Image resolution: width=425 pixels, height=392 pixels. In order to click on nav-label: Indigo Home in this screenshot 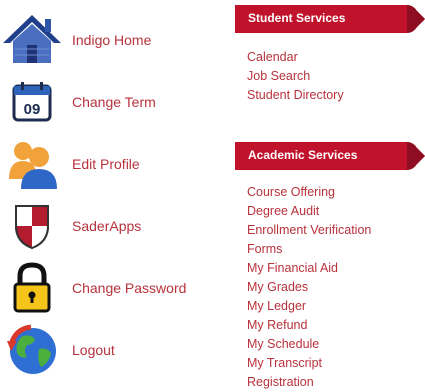, I will do `click(112, 40)`.